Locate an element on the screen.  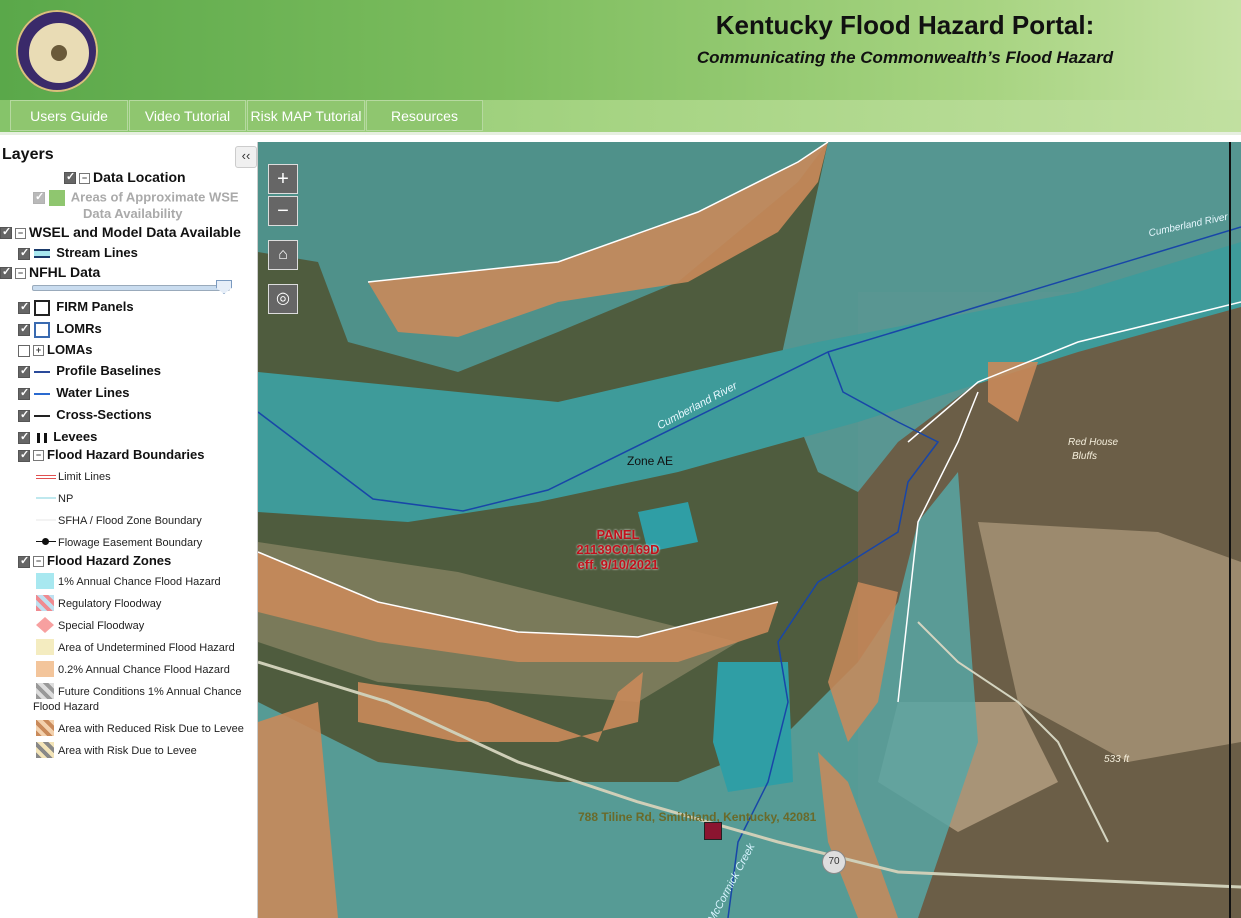
nav-resources-button: Resources is located at coordinates (424, 115).